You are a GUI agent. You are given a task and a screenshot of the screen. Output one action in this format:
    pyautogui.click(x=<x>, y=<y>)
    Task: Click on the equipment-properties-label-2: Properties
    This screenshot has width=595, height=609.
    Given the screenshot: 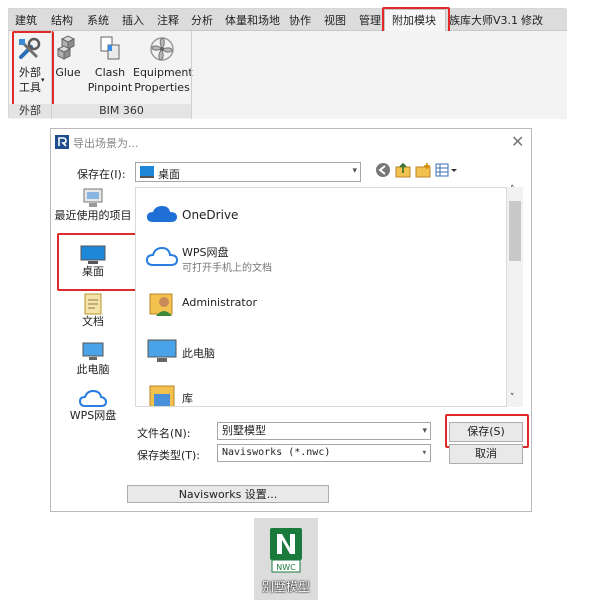 What is the action you would take?
    pyautogui.click(x=162, y=87)
    